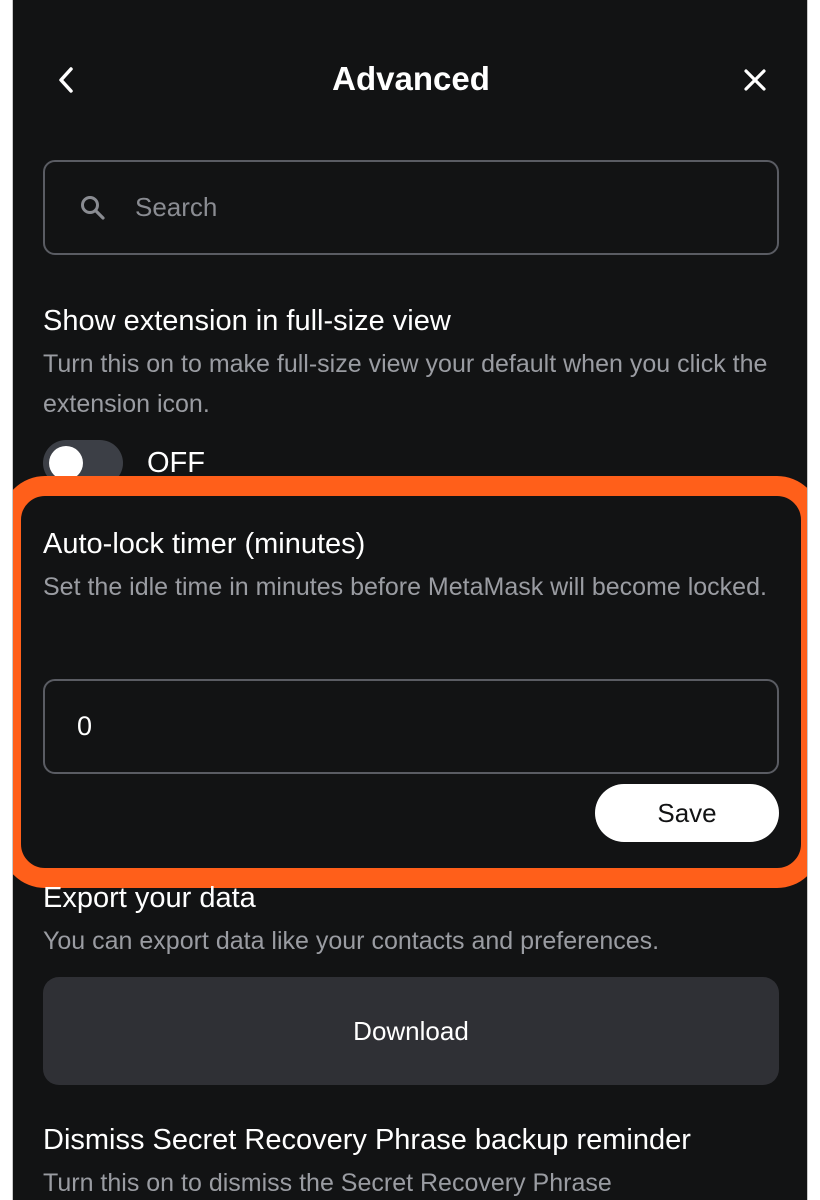 The image size is (820, 1200). I want to click on toggle-knob, so click(66, 463).